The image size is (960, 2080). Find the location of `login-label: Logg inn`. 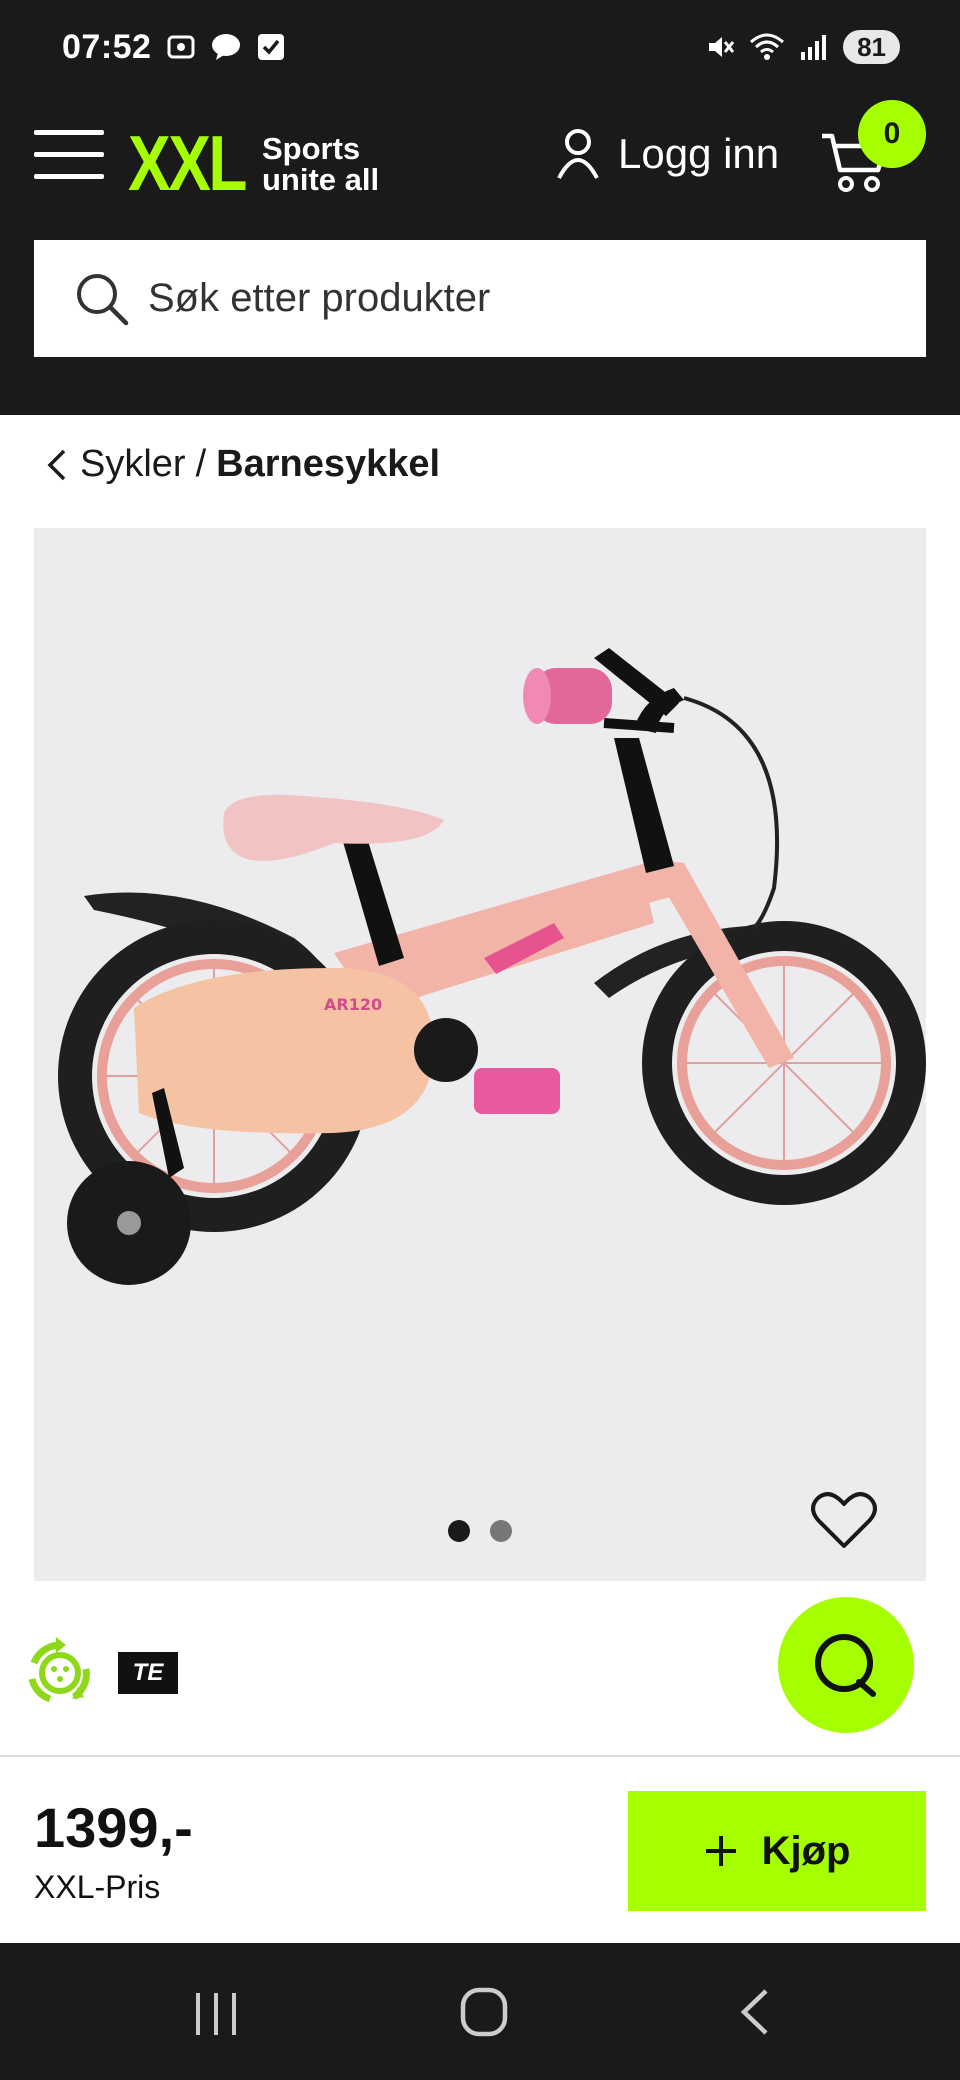

login-label: Logg inn is located at coordinates (699, 153).